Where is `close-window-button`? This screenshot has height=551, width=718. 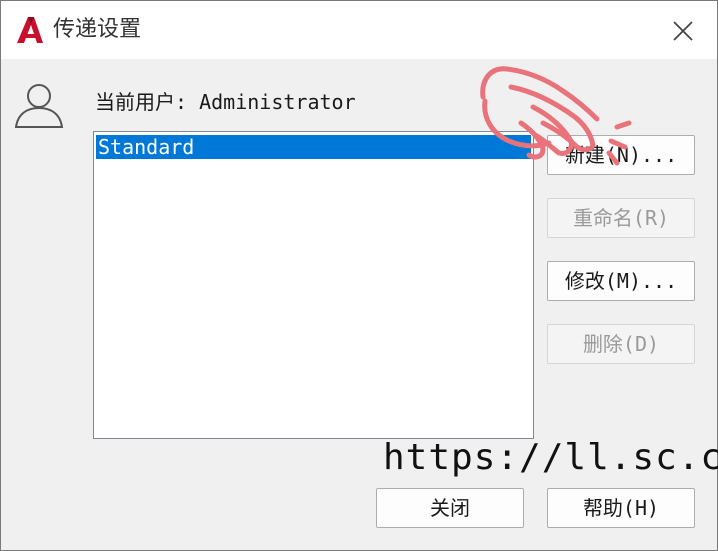 close-window-button is located at coordinates (683, 31).